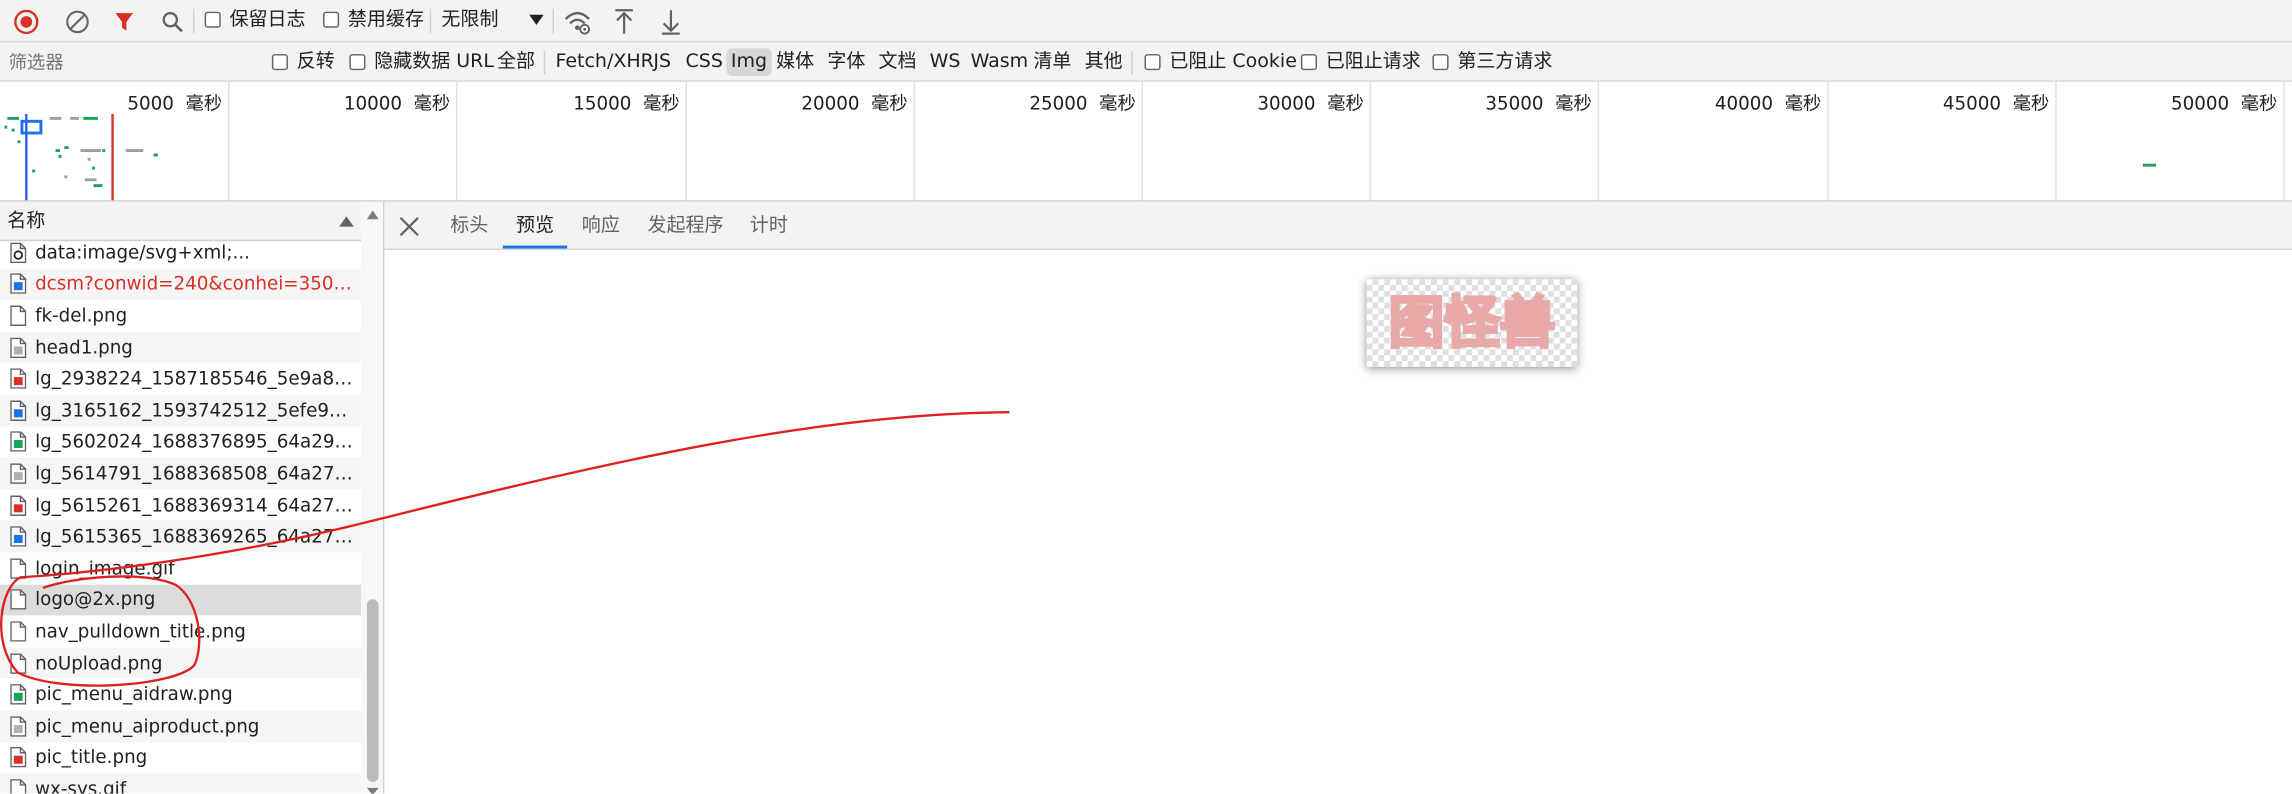 The width and height of the screenshot is (2292, 794). I want to click on blocked-cookies-label: 已阻止 Cookie, so click(1233, 62).